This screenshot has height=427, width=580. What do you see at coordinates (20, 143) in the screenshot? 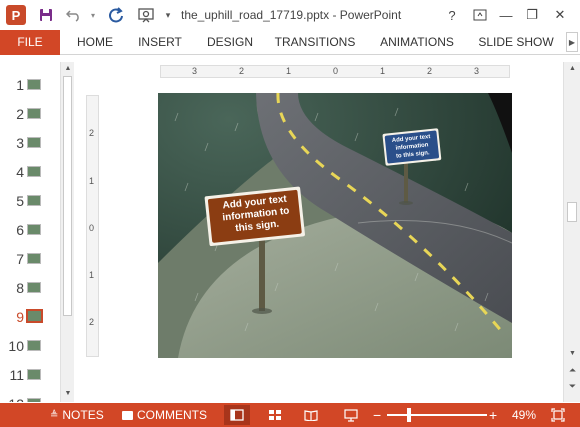
I see `thumbnail-number: 3` at bounding box center [20, 143].